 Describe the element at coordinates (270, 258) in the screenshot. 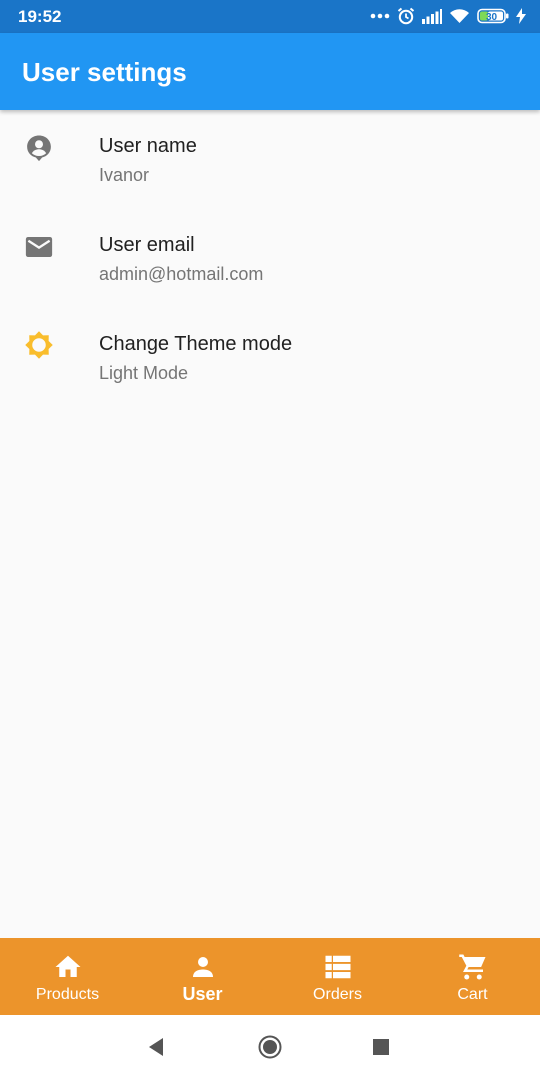

I see `settings-item-user-email: User email admin@hotmail.com` at that location.